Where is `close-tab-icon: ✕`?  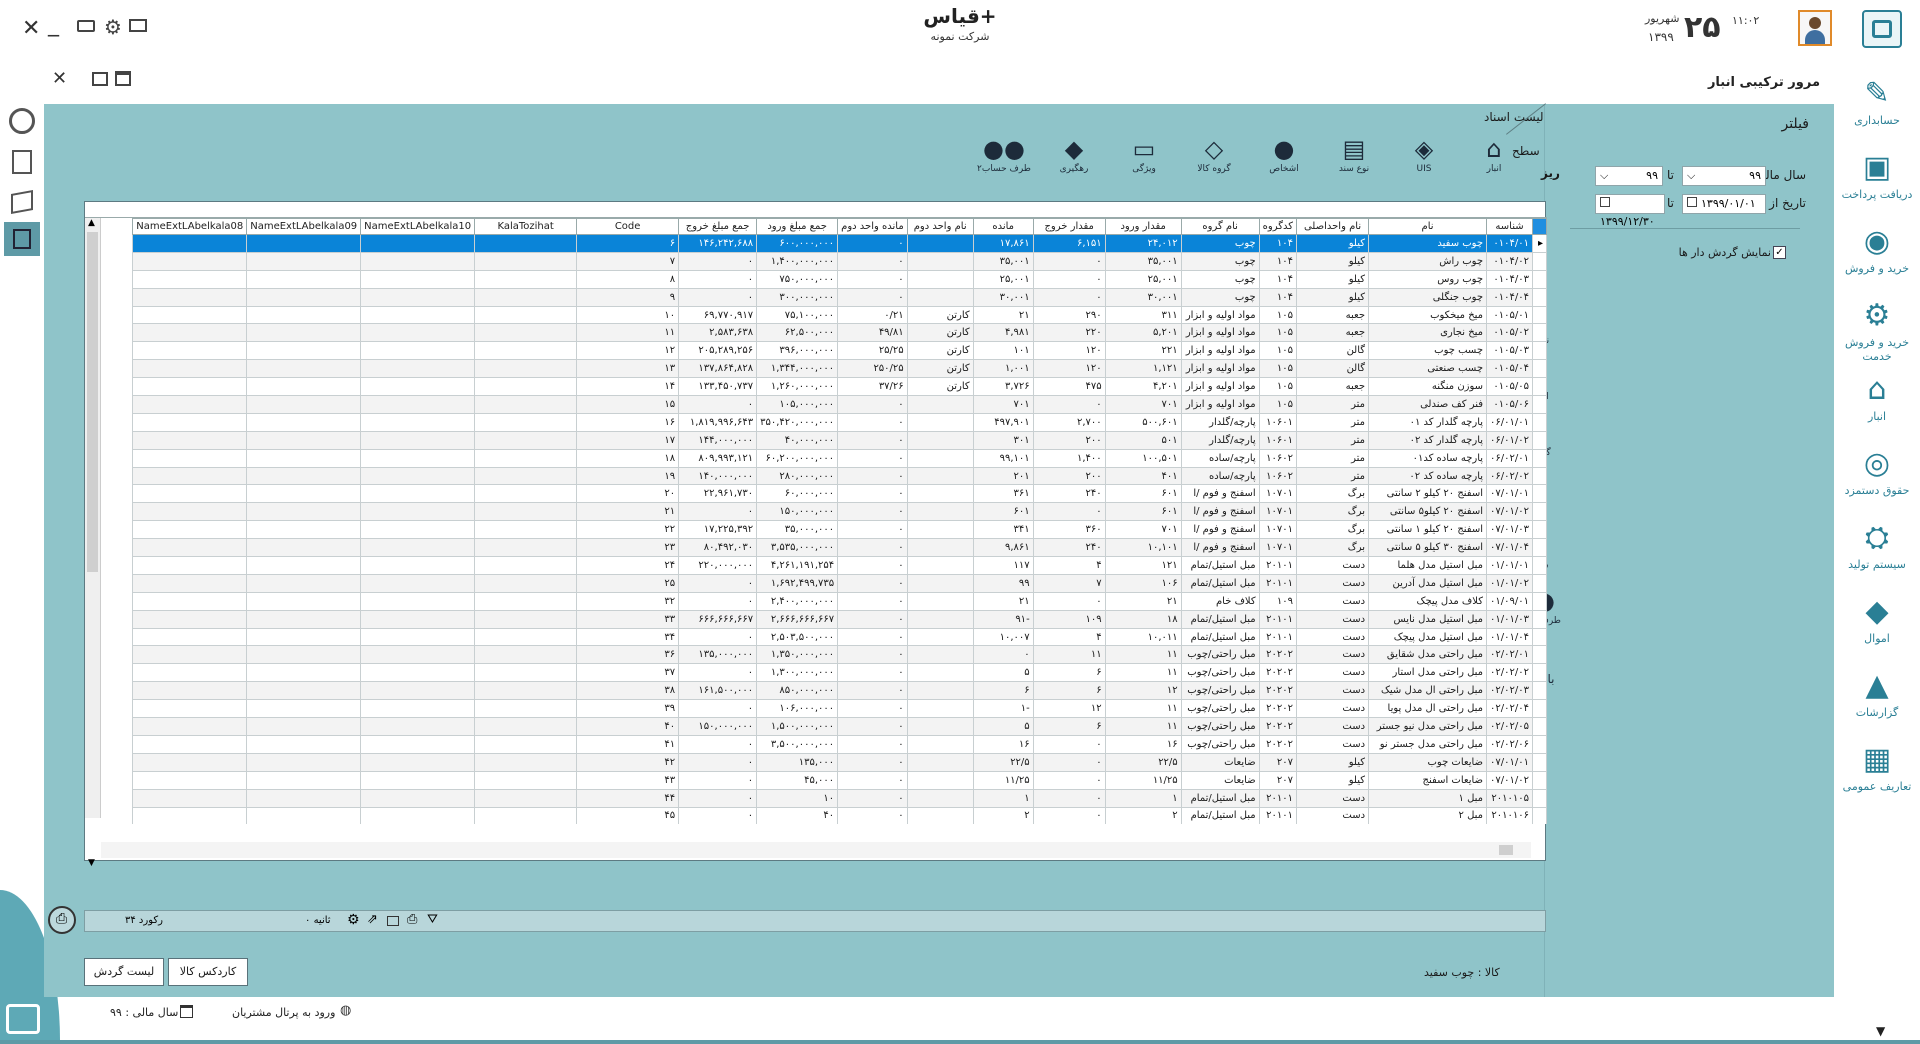
close-tab-icon: ✕ is located at coordinates (59, 78).